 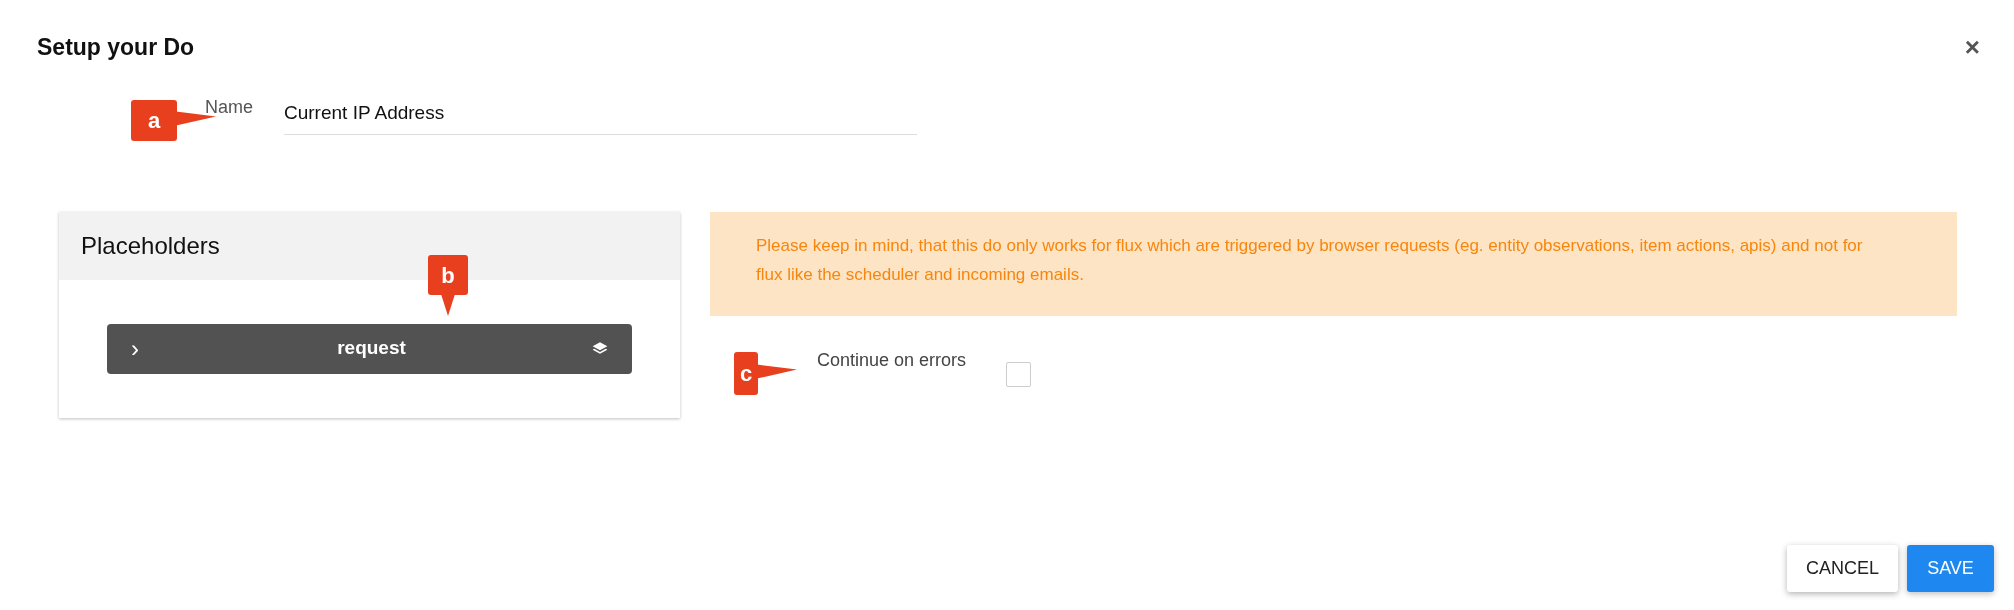 I want to click on save-button: SAVE, so click(x=1950, y=568).